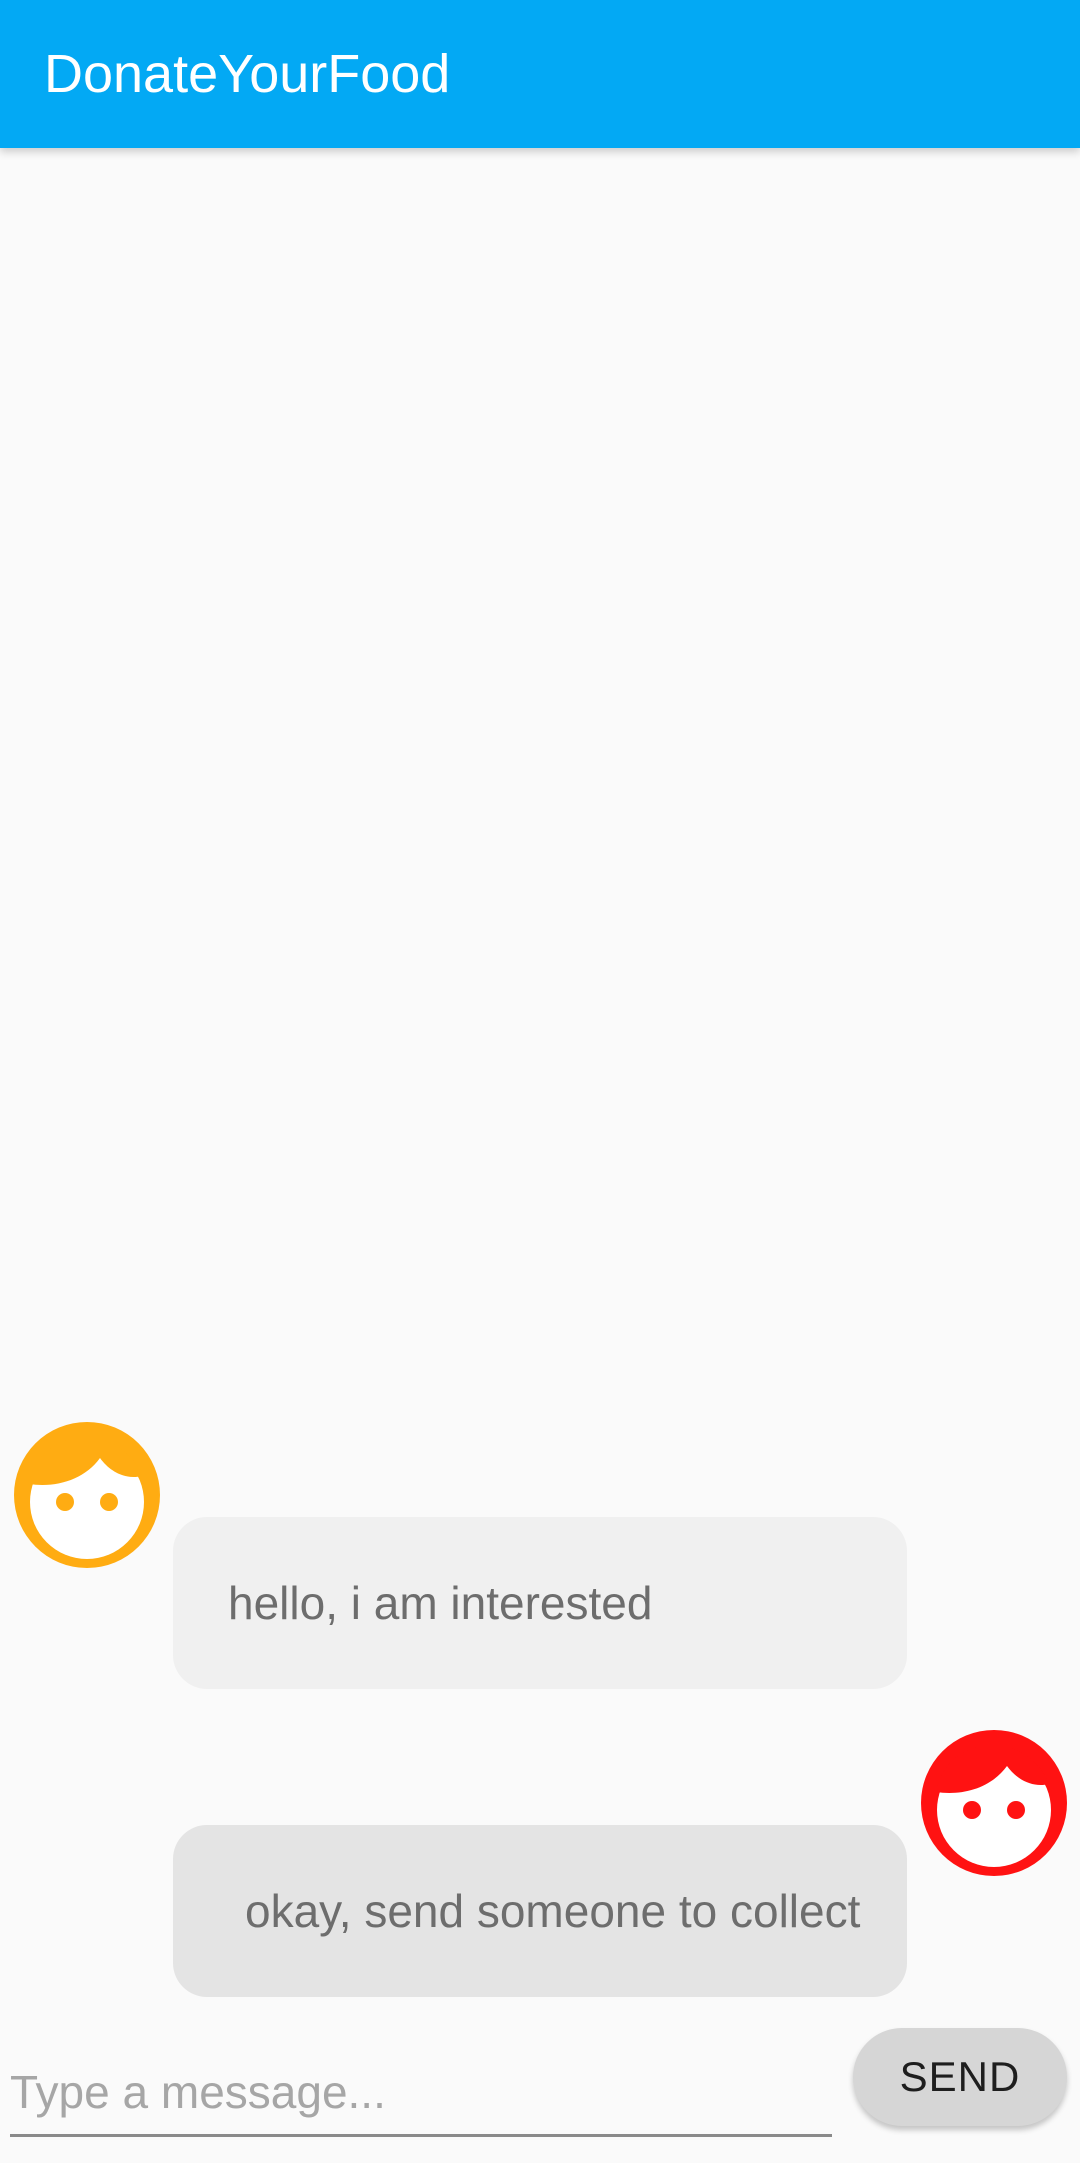 This screenshot has height=2163, width=1080. I want to click on message-composer: SEND, so click(540, 2090).